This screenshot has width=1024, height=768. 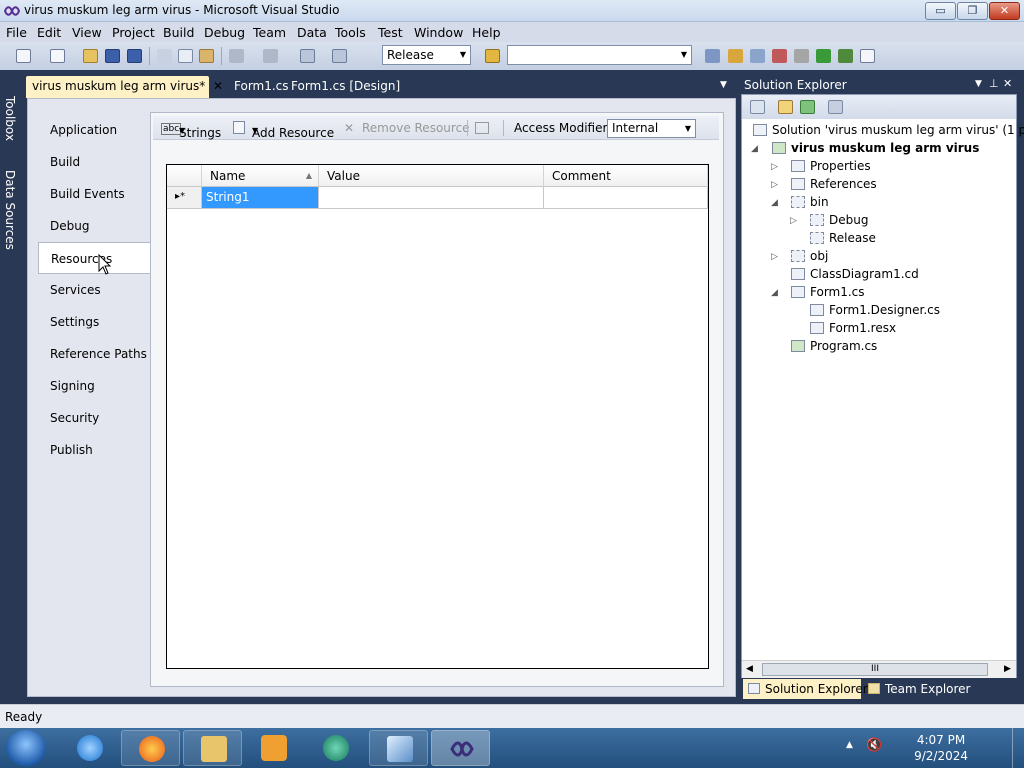 I want to click on menu-test: Test, so click(x=390, y=32).